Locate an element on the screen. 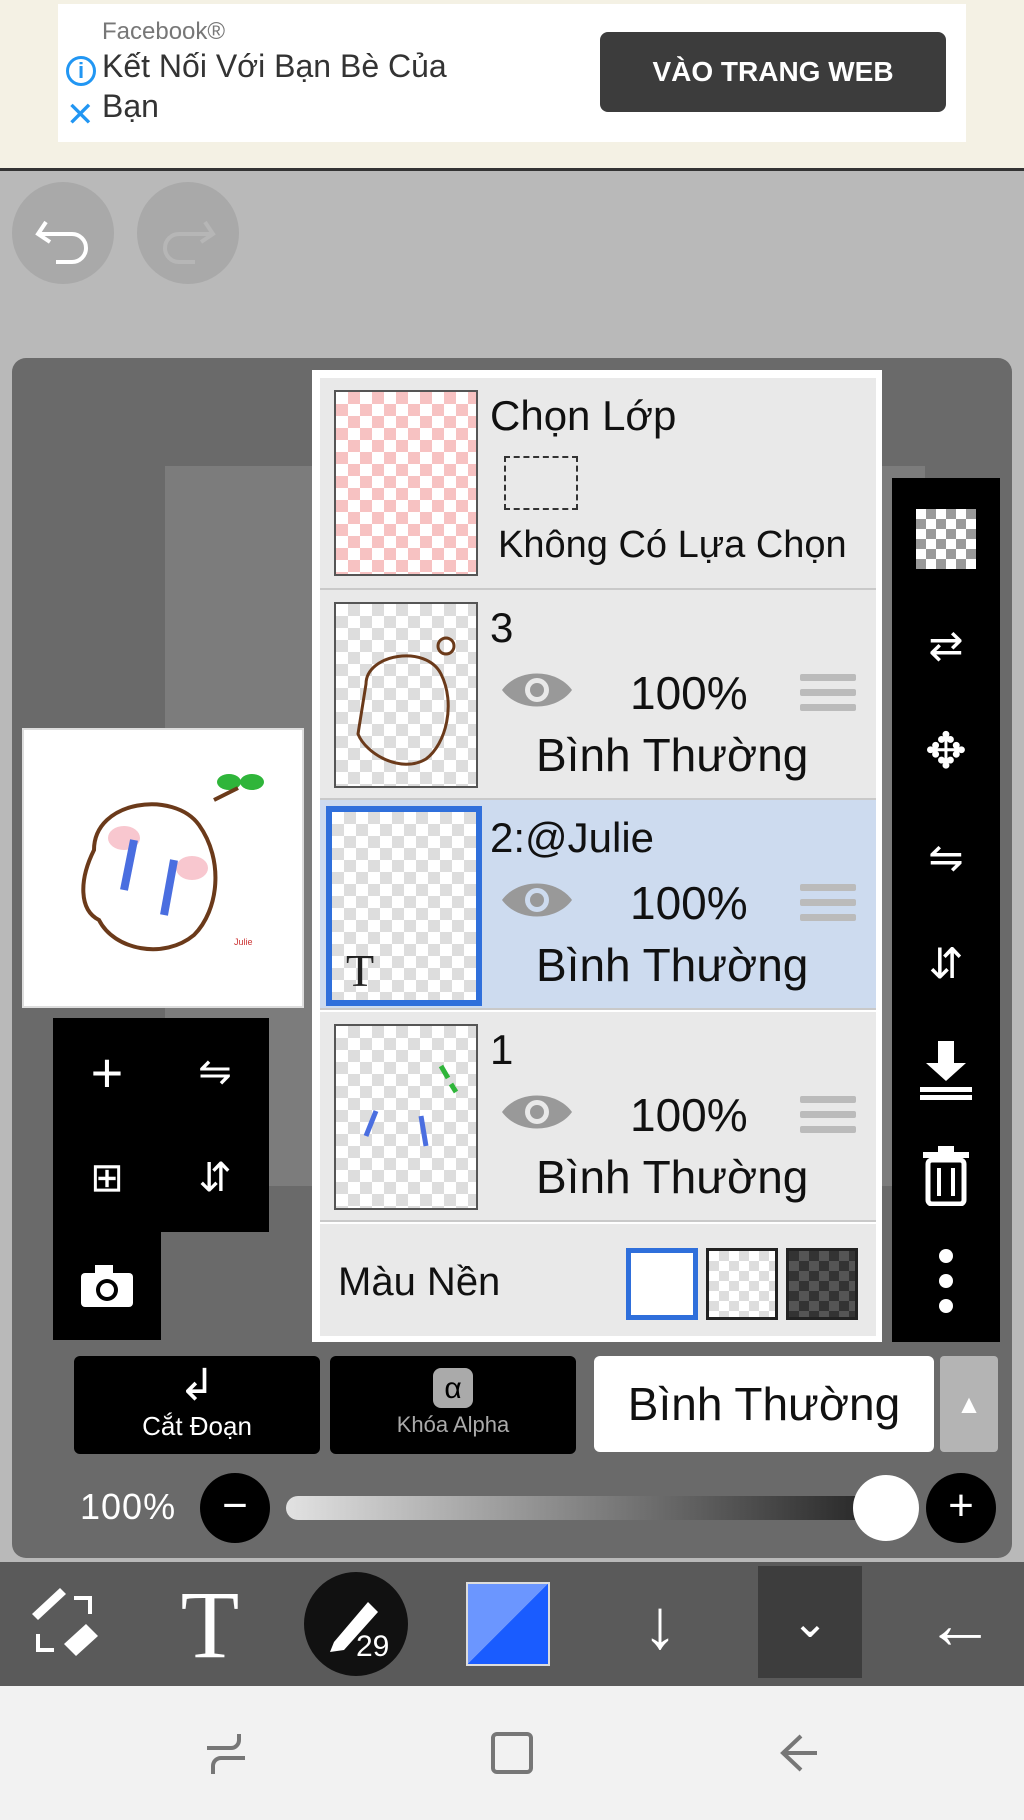 The image size is (1024, 1820). opacity-decrease-button: − is located at coordinates (235, 1508).